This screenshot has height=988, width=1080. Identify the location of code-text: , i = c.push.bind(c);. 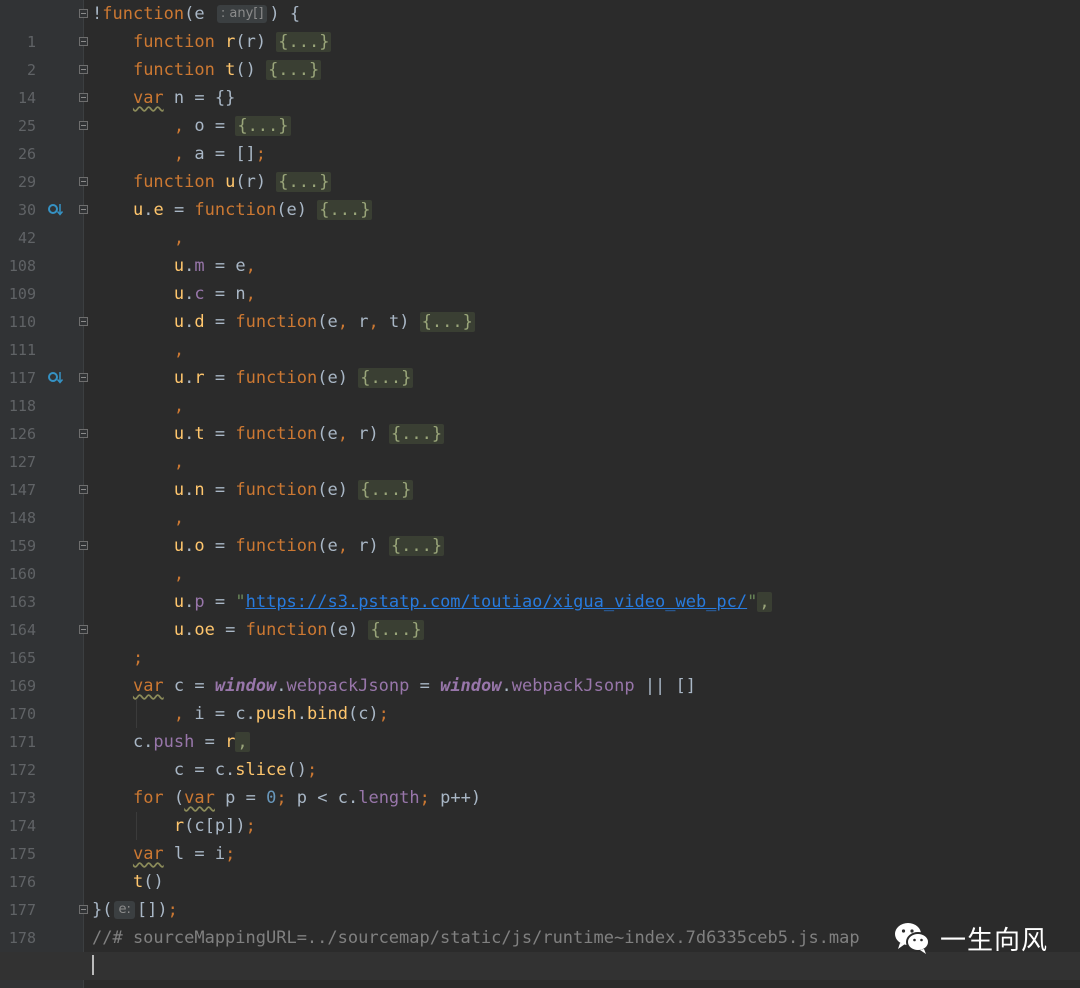
(281, 714).